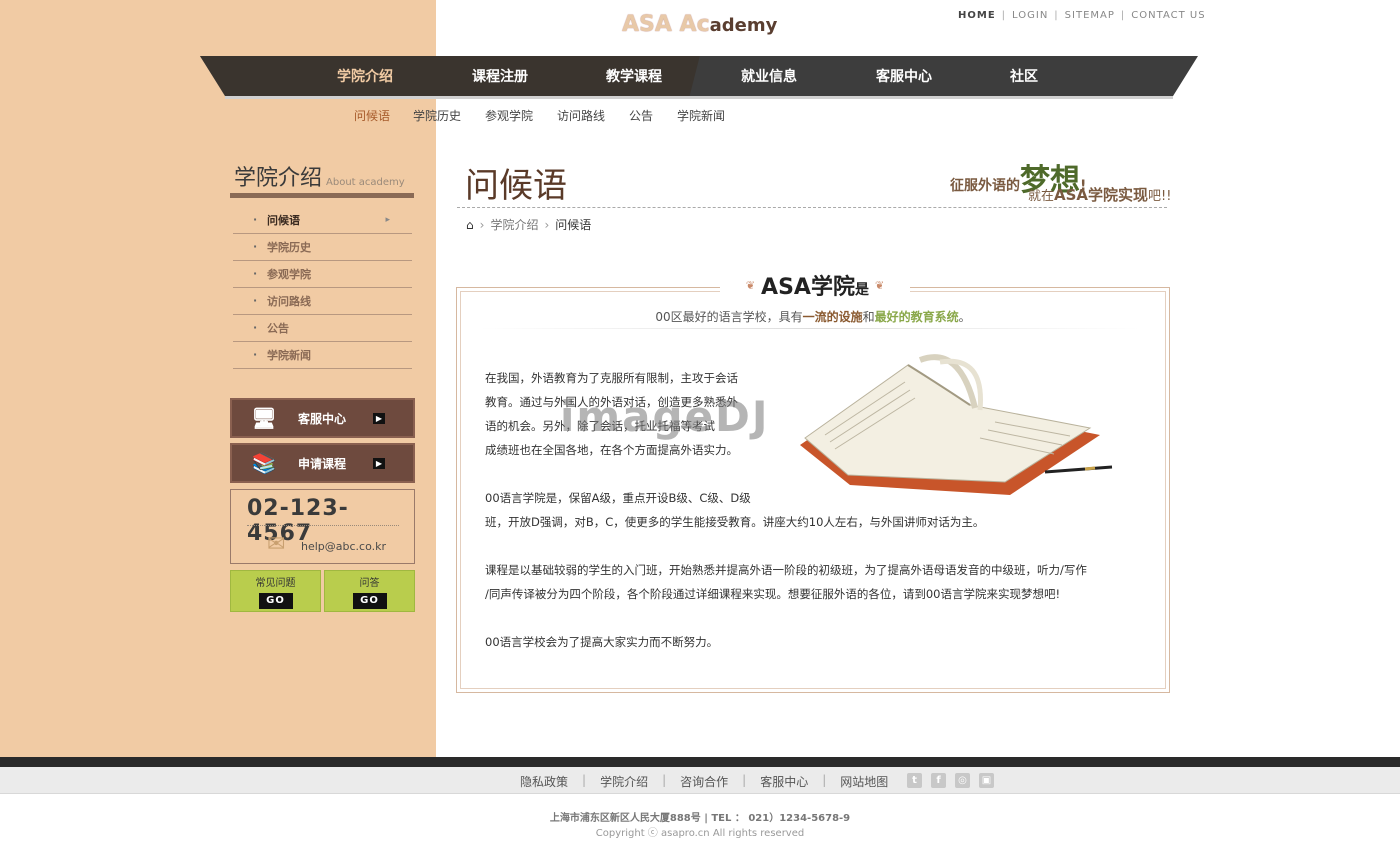 The height and width of the screenshot is (850, 1400). What do you see at coordinates (769, 76) in the screenshot?
I see `gnb-item-jobs: 就业信息` at bounding box center [769, 76].